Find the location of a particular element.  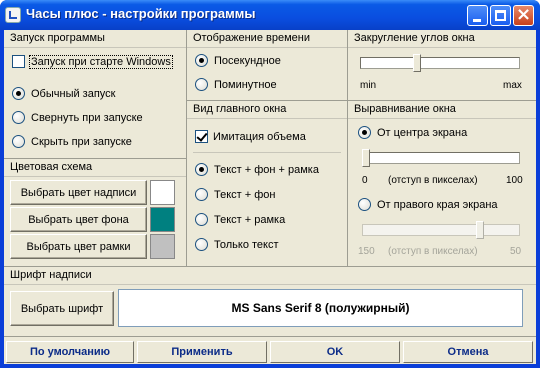

view-radio-text-border is located at coordinates (201, 219).